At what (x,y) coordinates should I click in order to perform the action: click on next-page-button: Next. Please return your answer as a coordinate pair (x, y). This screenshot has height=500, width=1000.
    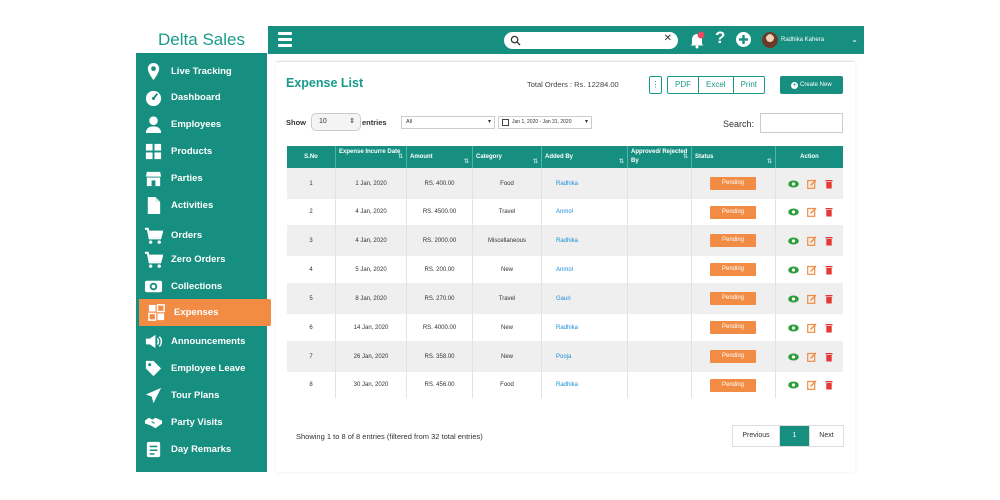
    Looking at the image, I should click on (826, 436).